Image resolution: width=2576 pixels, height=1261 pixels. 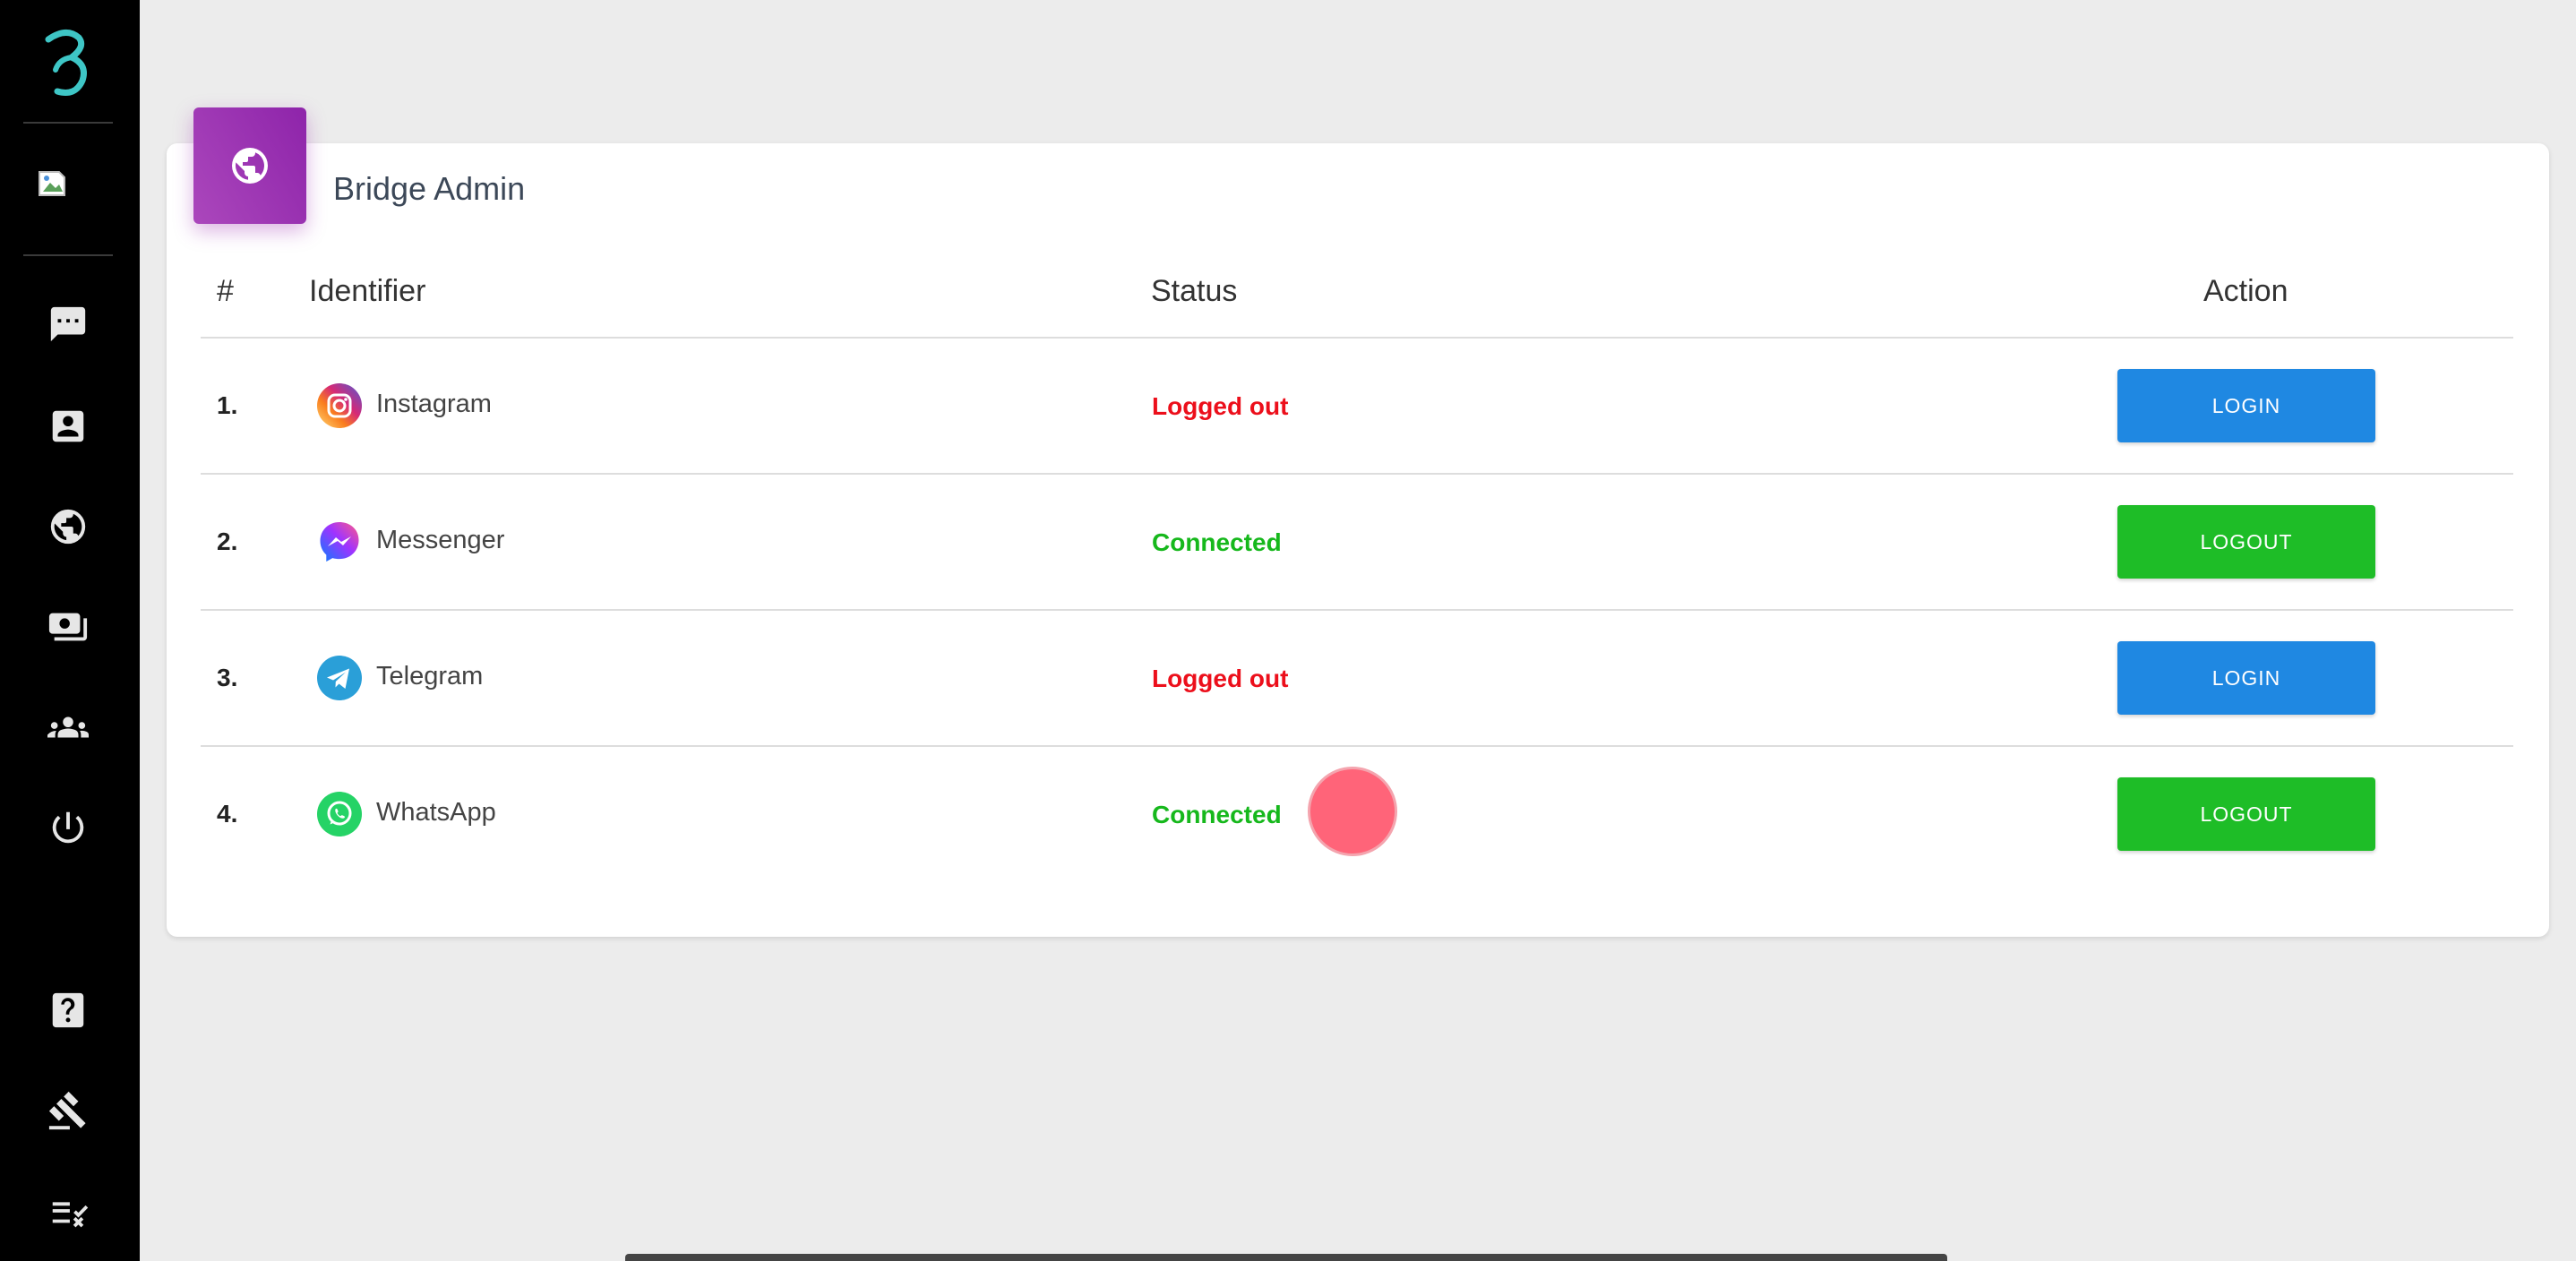 What do you see at coordinates (227, 678) in the screenshot?
I see `row-number: 3.` at bounding box center [227, 678].